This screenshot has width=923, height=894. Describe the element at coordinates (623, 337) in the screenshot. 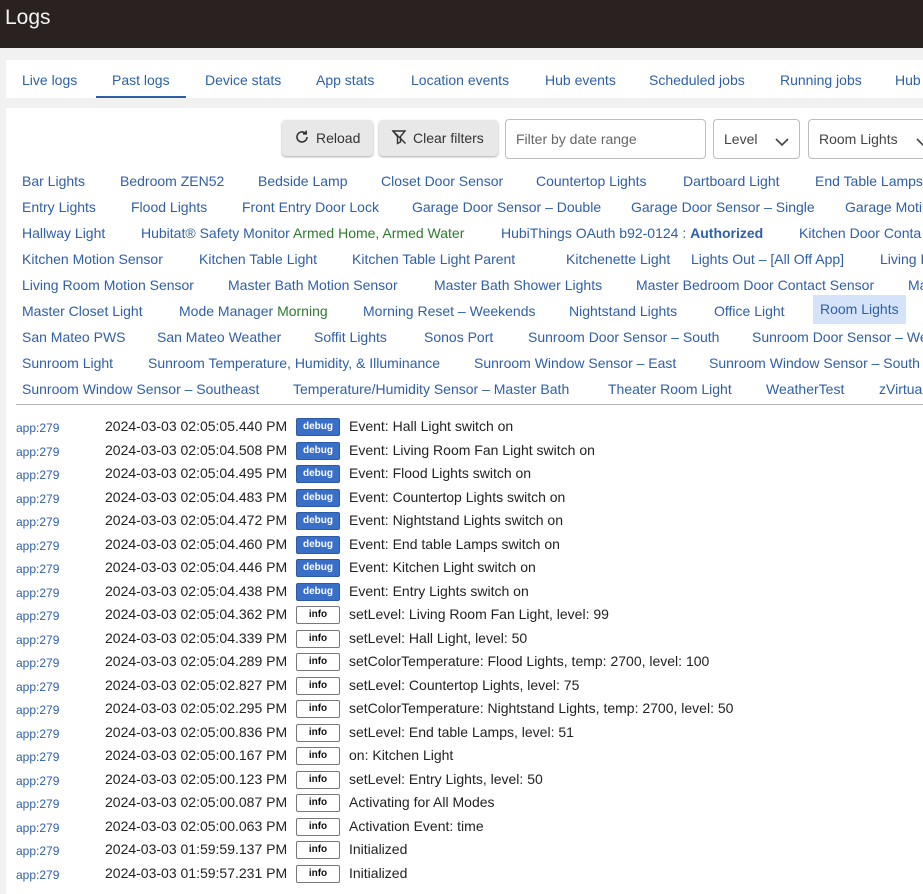

I see `device-chip: Sunroom Door Sensor – South` at that location.